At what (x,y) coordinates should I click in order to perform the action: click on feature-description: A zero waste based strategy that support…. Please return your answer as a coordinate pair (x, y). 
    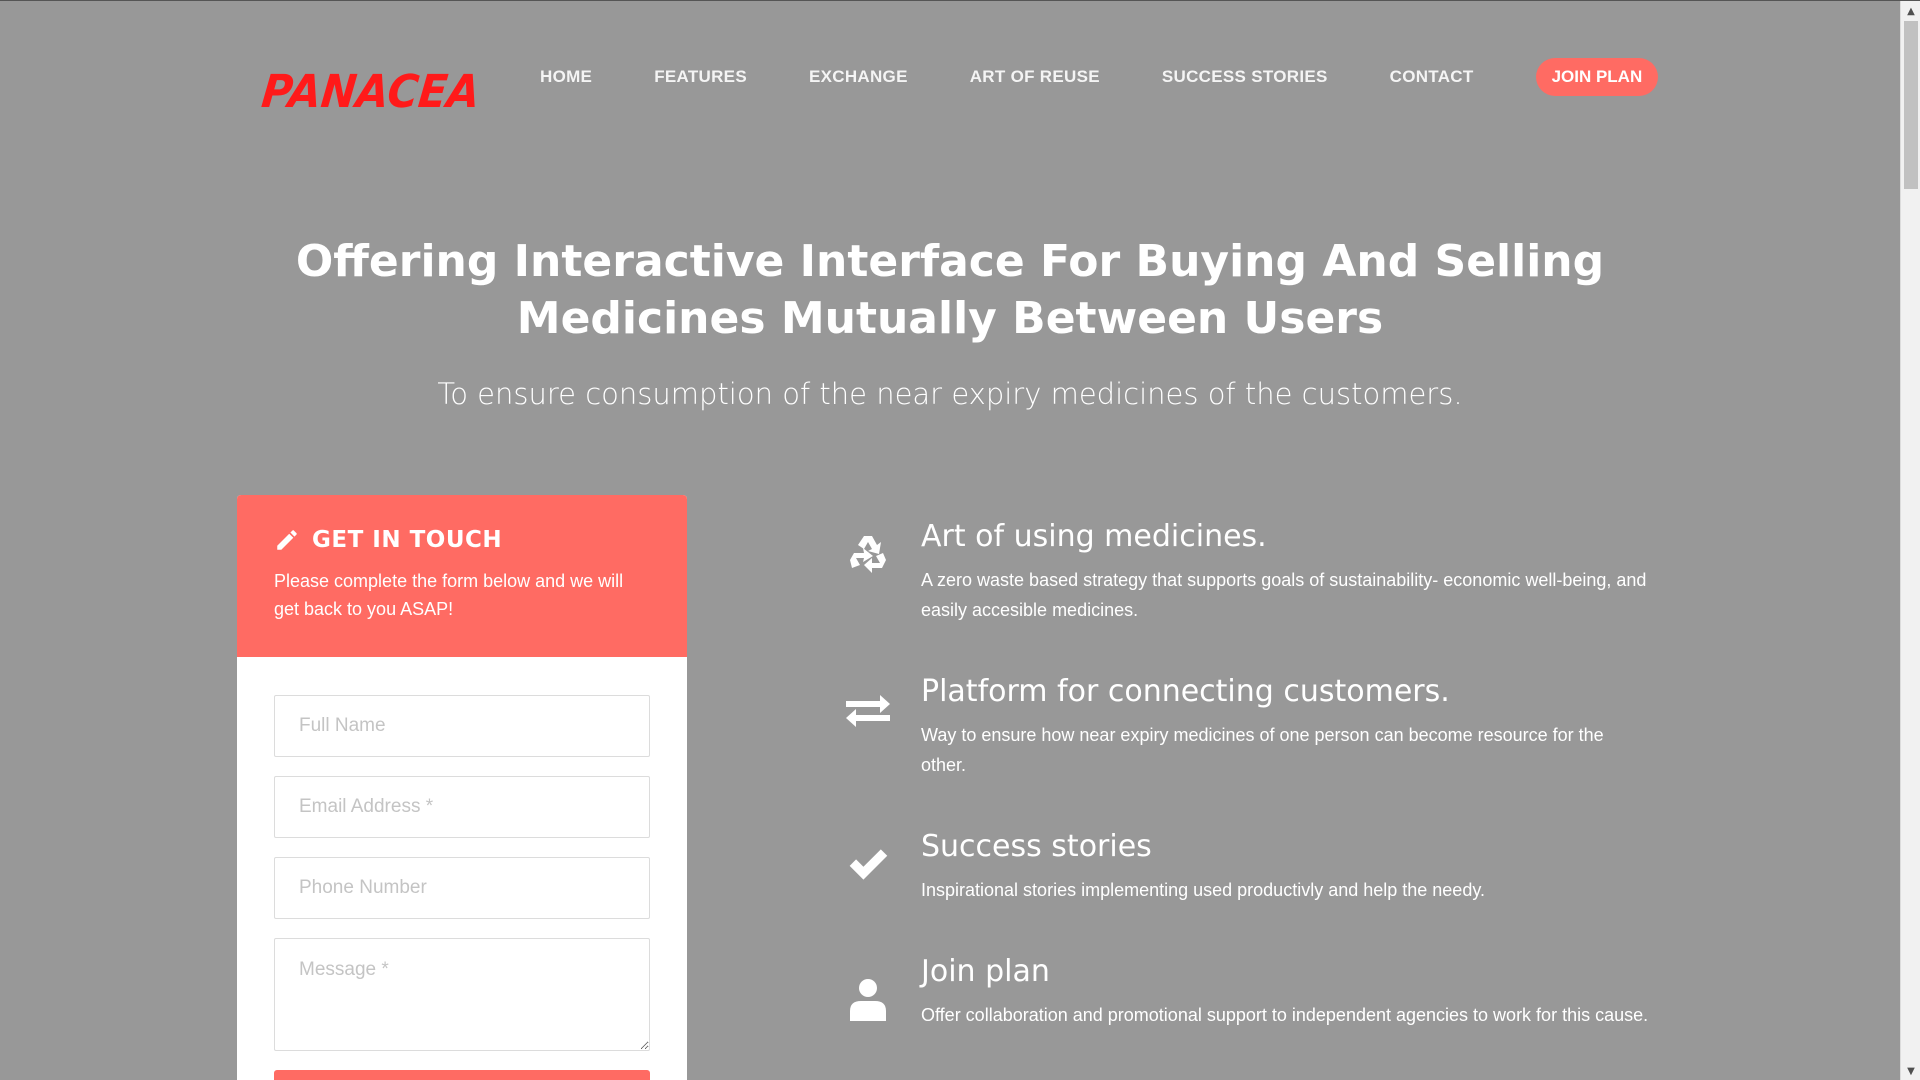
    Looking at the image, I should click on (1284, 595).